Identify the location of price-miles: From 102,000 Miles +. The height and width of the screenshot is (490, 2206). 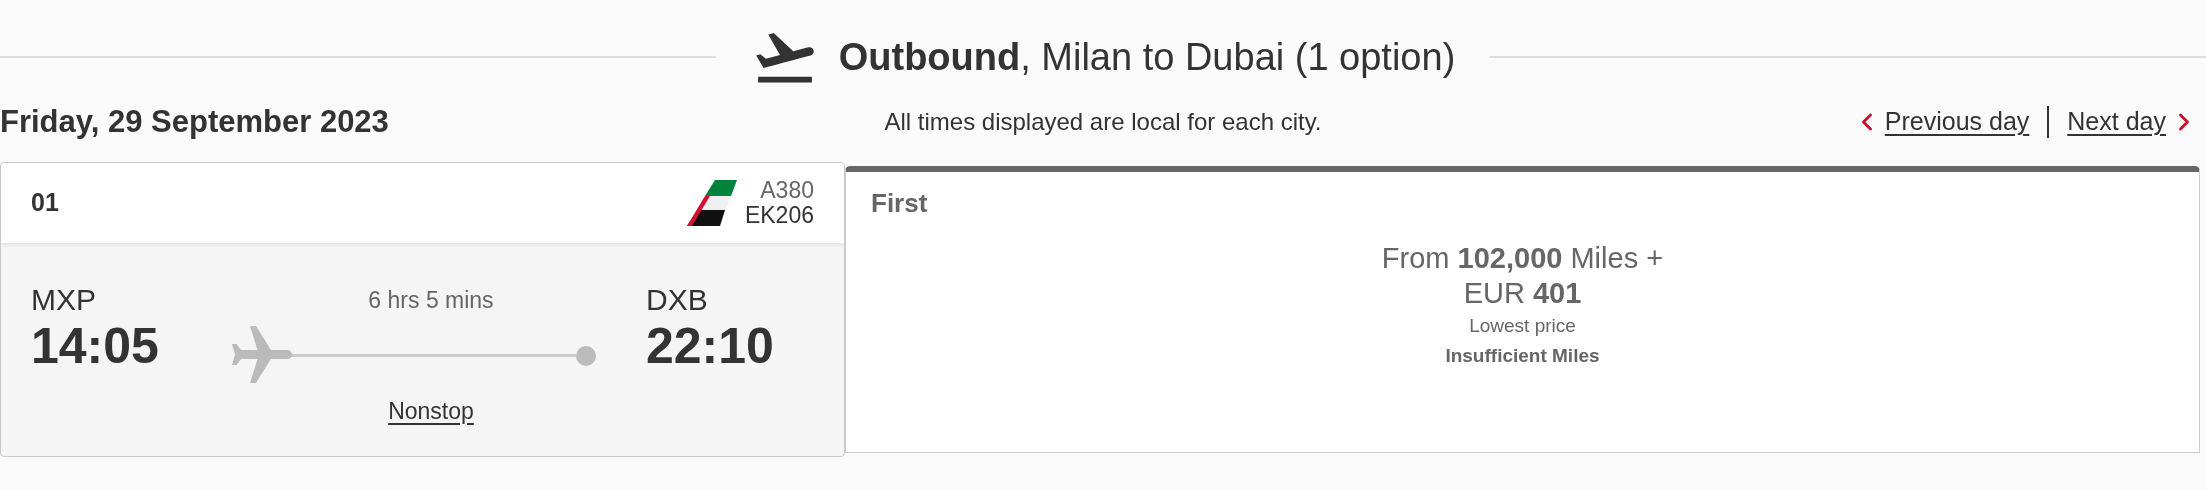
(1522, 258).